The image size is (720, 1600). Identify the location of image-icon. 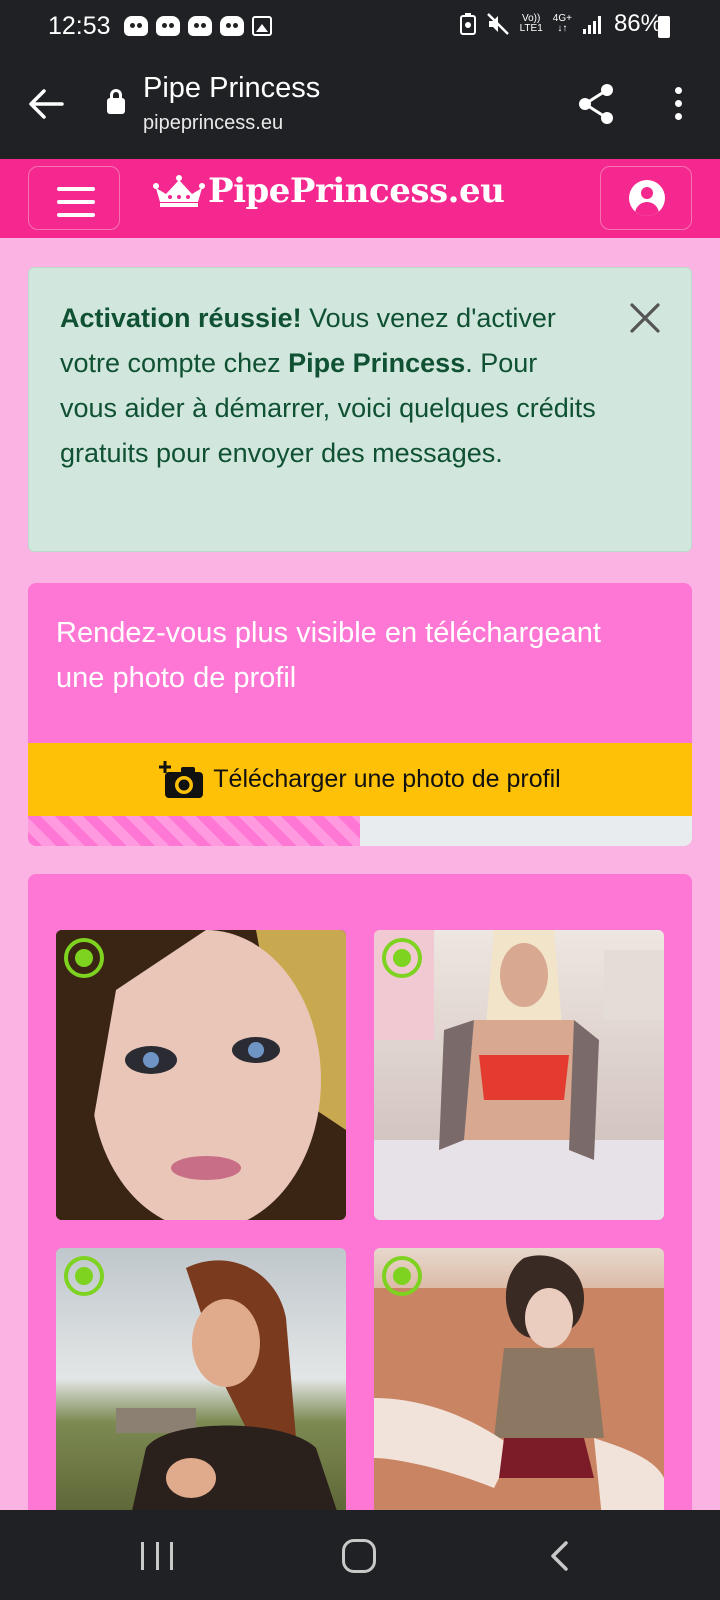
(262, 26).